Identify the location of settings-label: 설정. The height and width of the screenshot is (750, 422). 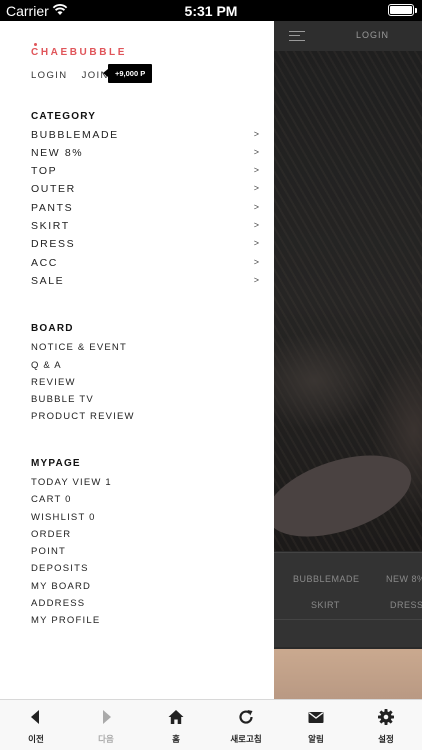
(386, 739).